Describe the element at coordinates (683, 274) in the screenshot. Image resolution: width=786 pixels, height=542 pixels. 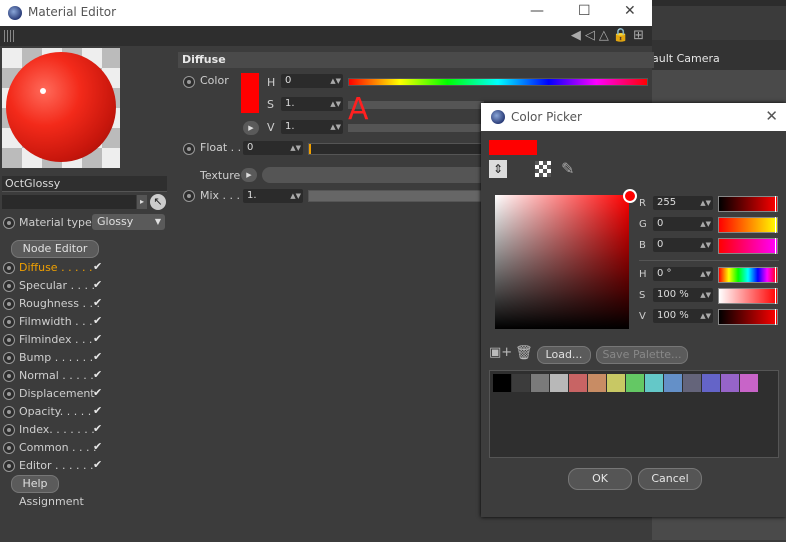
I see `hsv-h-field: 0 ° ▲▼` at that location.